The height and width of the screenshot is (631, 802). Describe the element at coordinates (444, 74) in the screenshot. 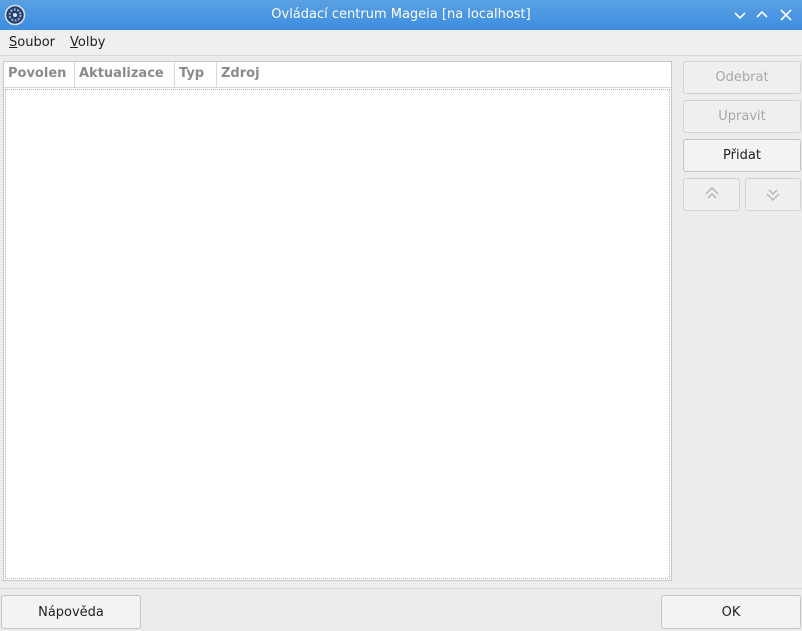

I see `column-header-zdroj: Zdroj` at that location.